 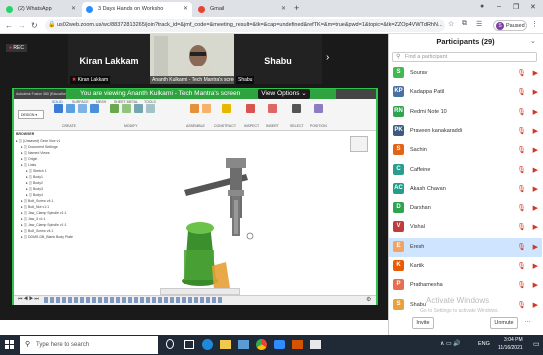 I want to click on forward-button: →, so click(x=22, y=25).